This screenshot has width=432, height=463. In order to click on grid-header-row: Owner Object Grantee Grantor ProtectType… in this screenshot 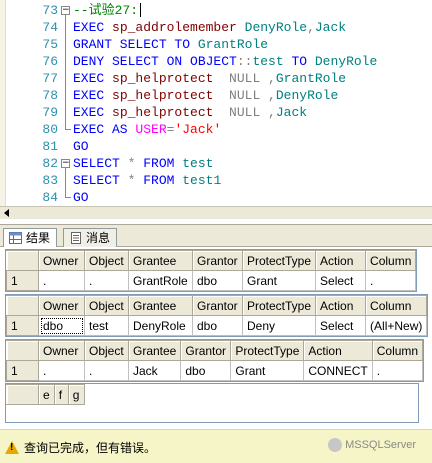, I will do `click(215, 350)`.